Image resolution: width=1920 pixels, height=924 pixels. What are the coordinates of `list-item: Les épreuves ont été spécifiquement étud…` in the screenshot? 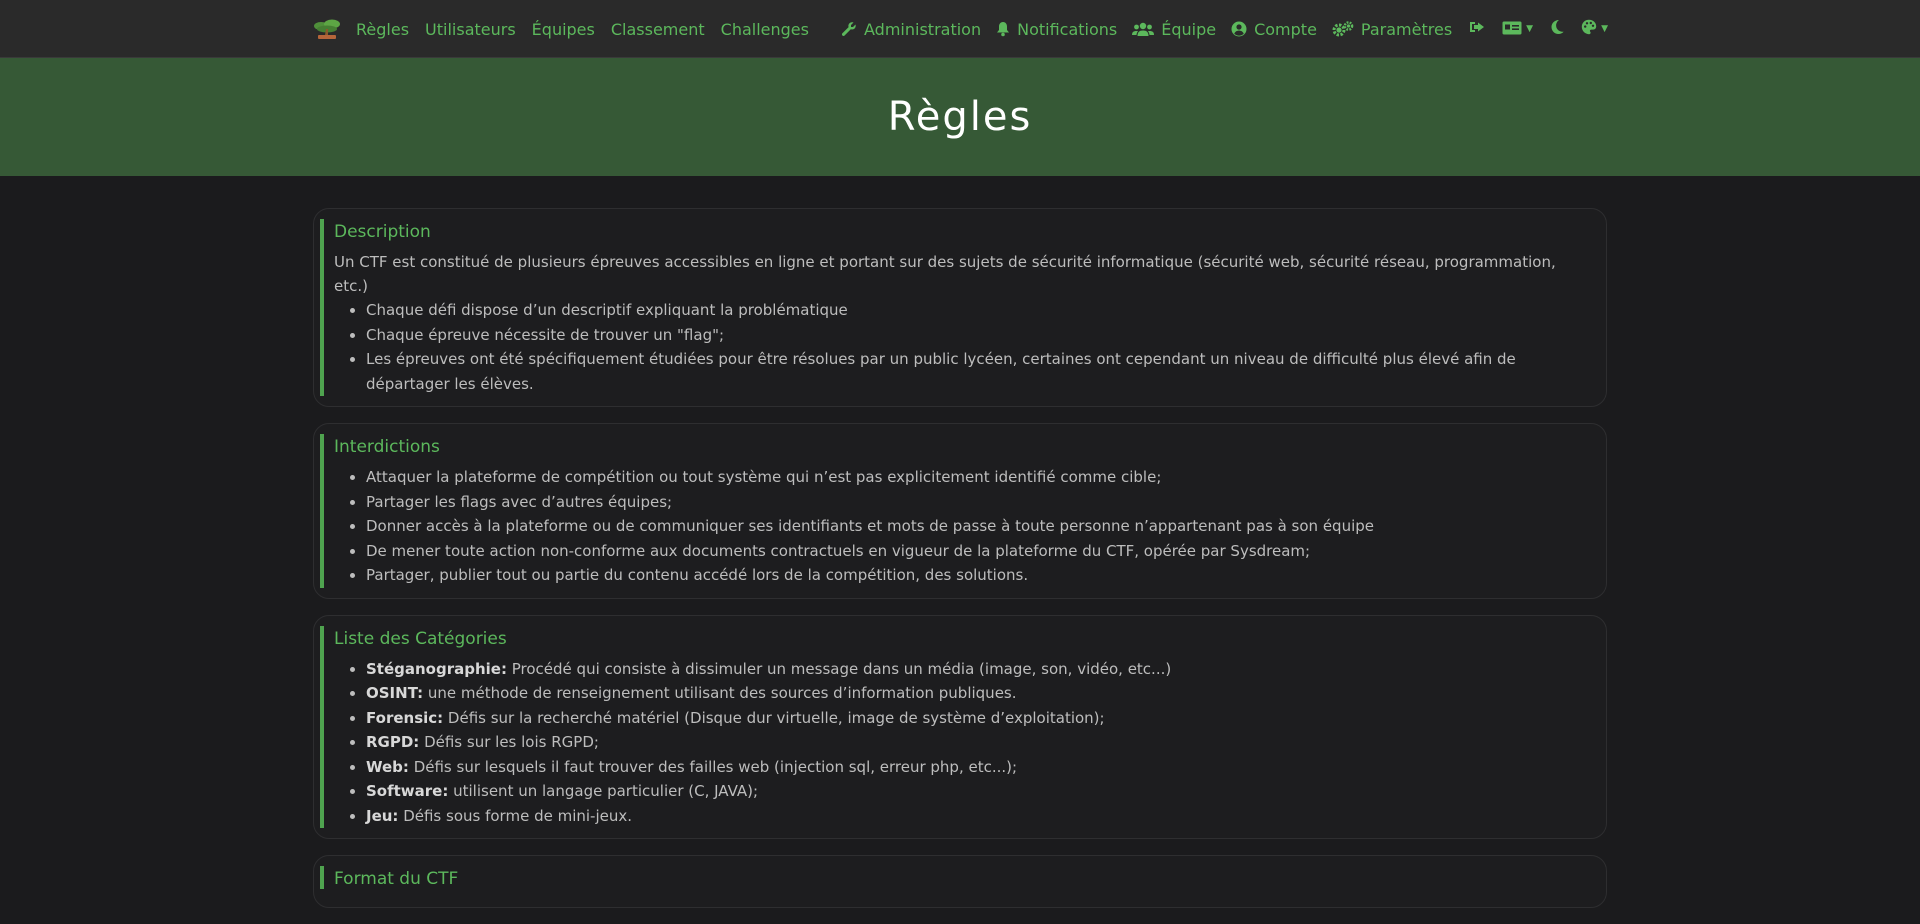 It's located at (977, 371).